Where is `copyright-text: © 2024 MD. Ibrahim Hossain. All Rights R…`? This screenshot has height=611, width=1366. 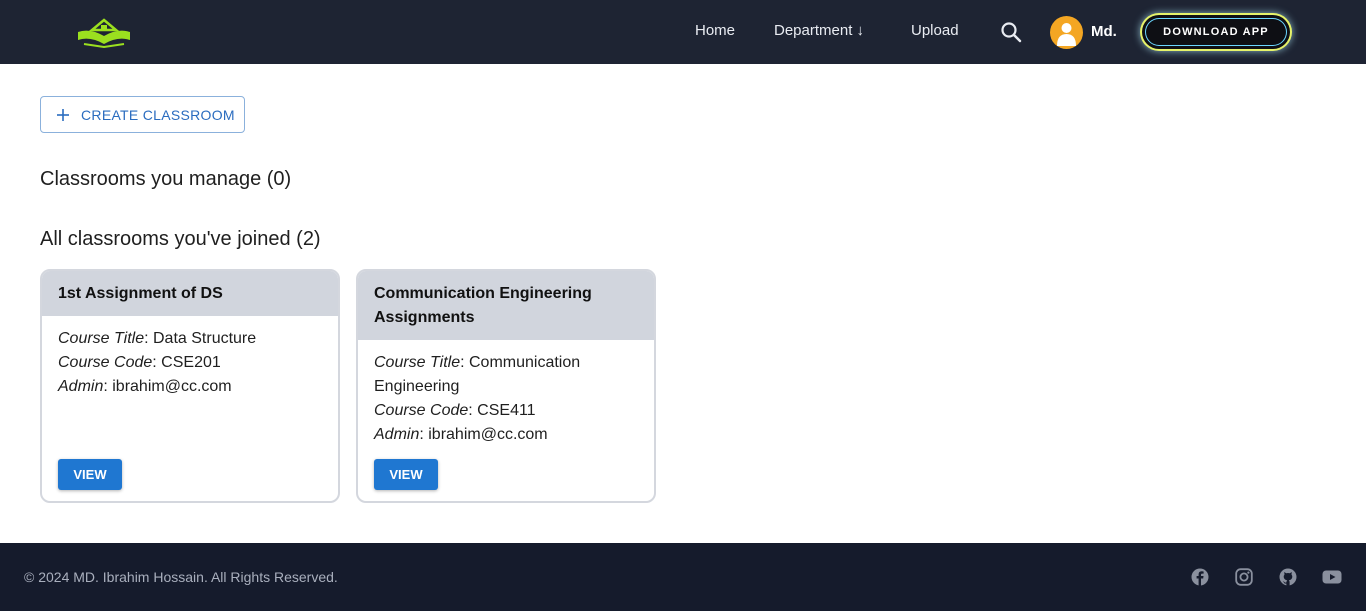 copyright-text: © 2024 MD. Ibrahim Hossain. All Rights R… is located at coordinates (181, 577).